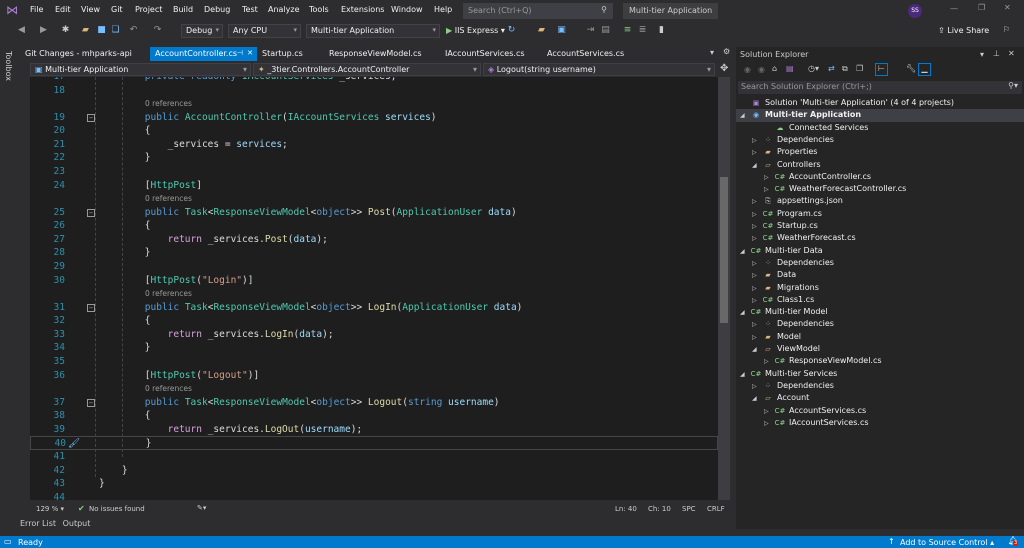  What do you see at coordinates (183, 9) in the screenshot?
I see `menu-build: Build` at bounding box center [183, 9].